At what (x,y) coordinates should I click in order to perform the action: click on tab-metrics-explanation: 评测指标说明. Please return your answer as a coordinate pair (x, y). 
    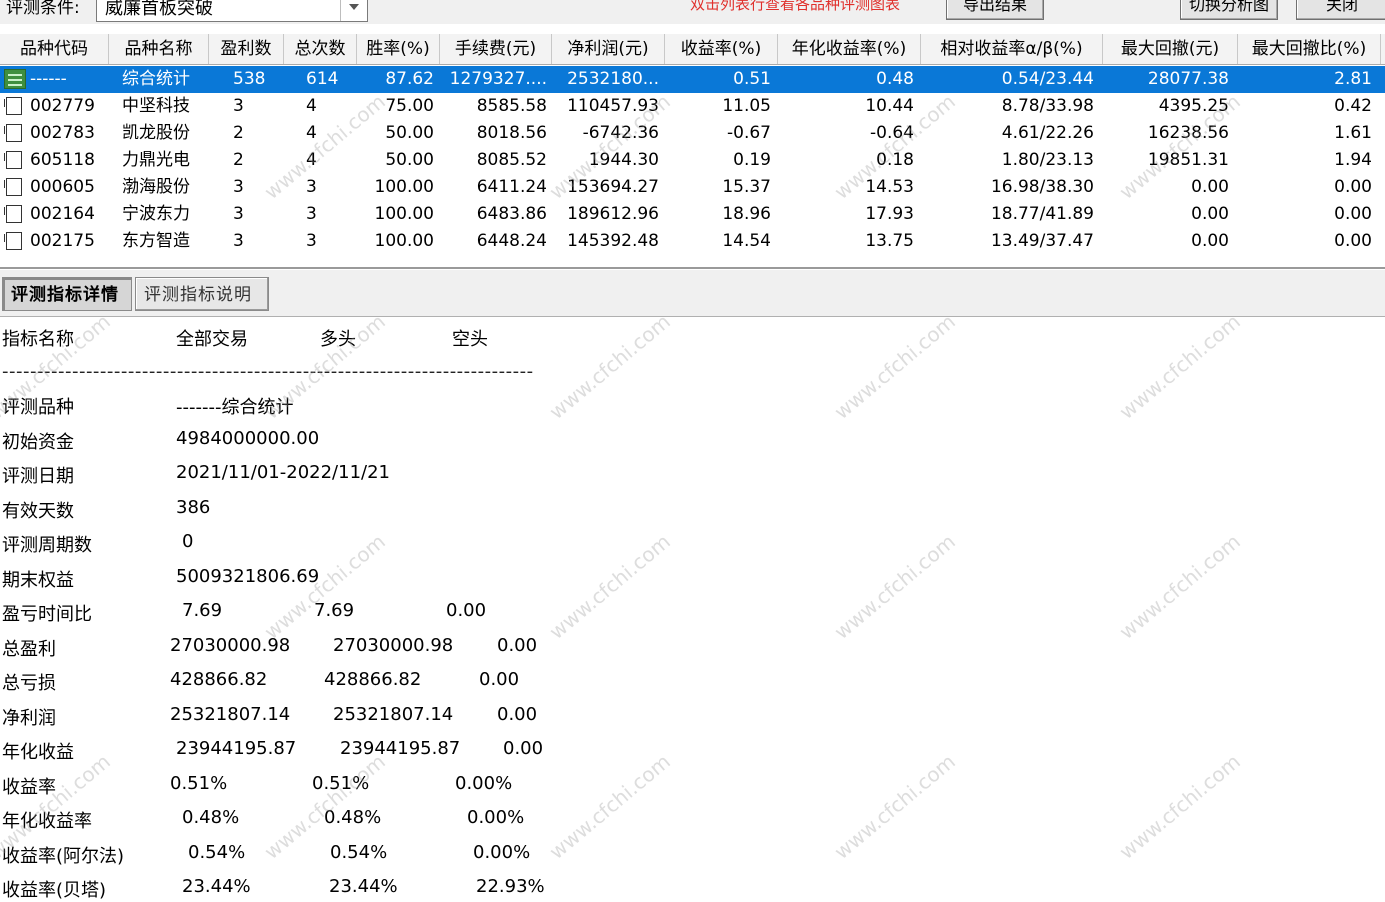
    Looking at the image, I should click on (202, 294).